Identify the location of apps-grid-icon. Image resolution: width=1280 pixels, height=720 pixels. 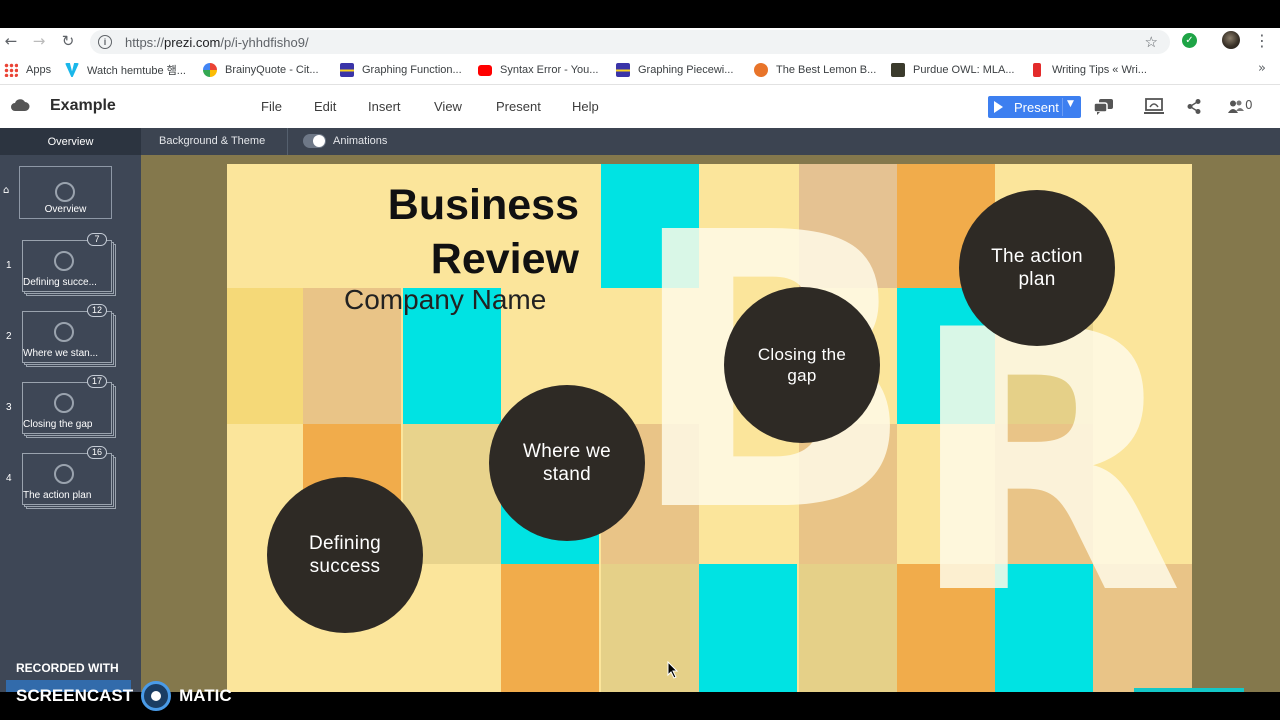
(11, 70).